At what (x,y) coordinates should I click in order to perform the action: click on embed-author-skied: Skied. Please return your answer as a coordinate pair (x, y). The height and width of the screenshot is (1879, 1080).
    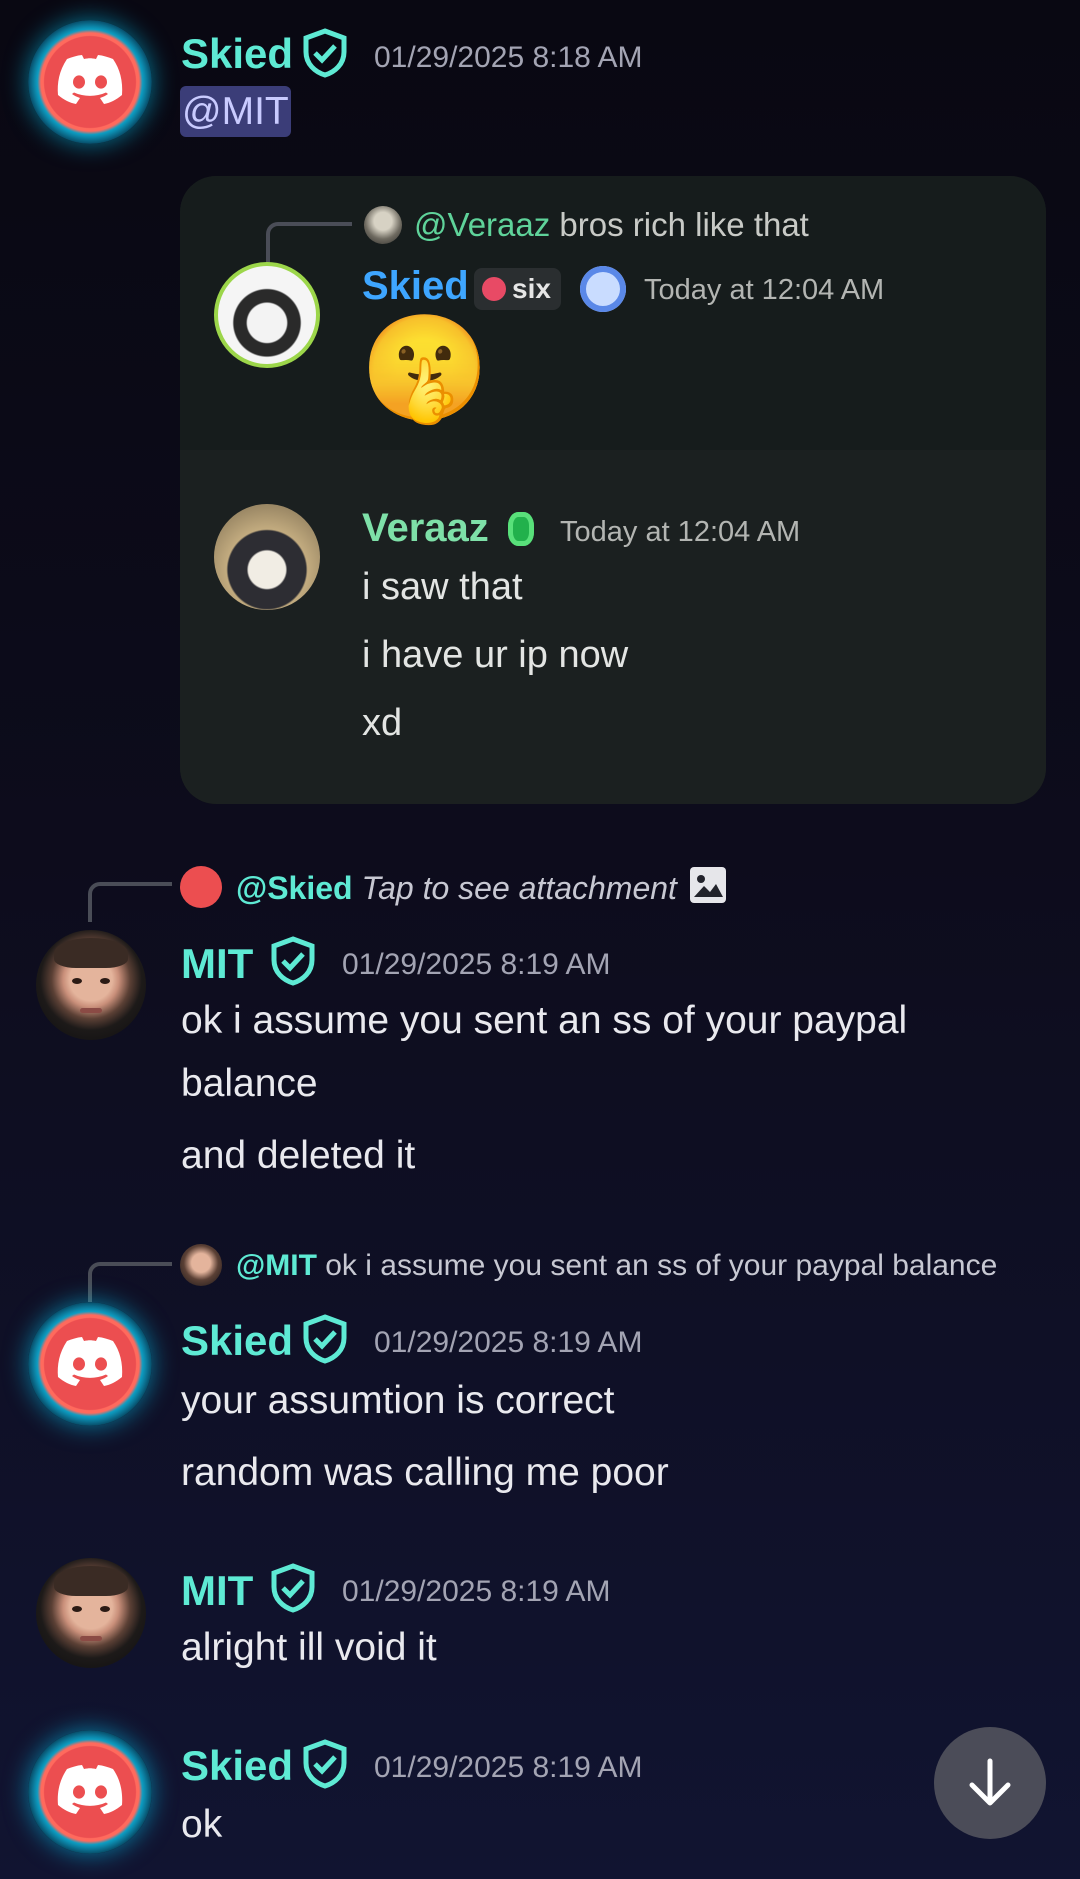
    Looking at the image, I should click on (415, 286).